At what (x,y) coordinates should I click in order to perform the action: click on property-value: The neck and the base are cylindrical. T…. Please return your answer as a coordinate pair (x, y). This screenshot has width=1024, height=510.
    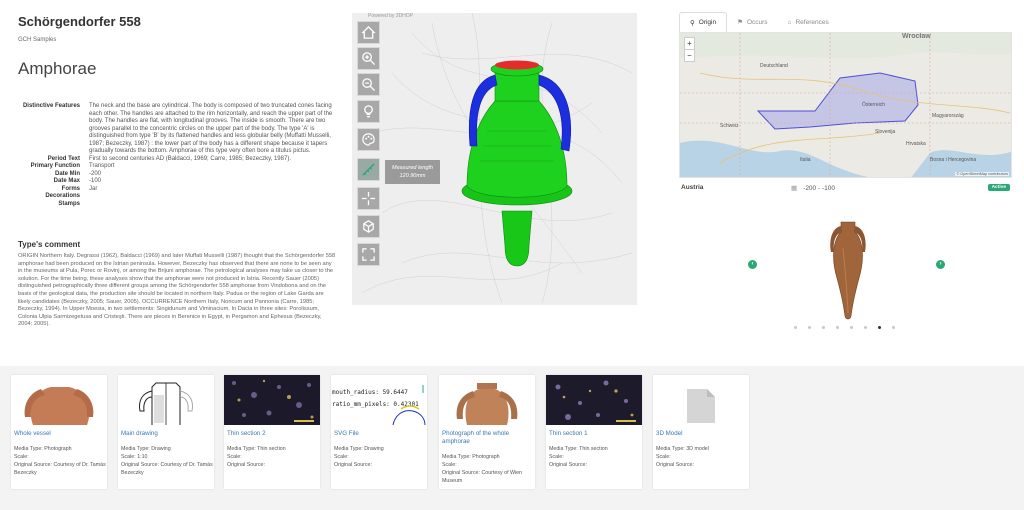
    Looking at the image, I should click on (211, 128).